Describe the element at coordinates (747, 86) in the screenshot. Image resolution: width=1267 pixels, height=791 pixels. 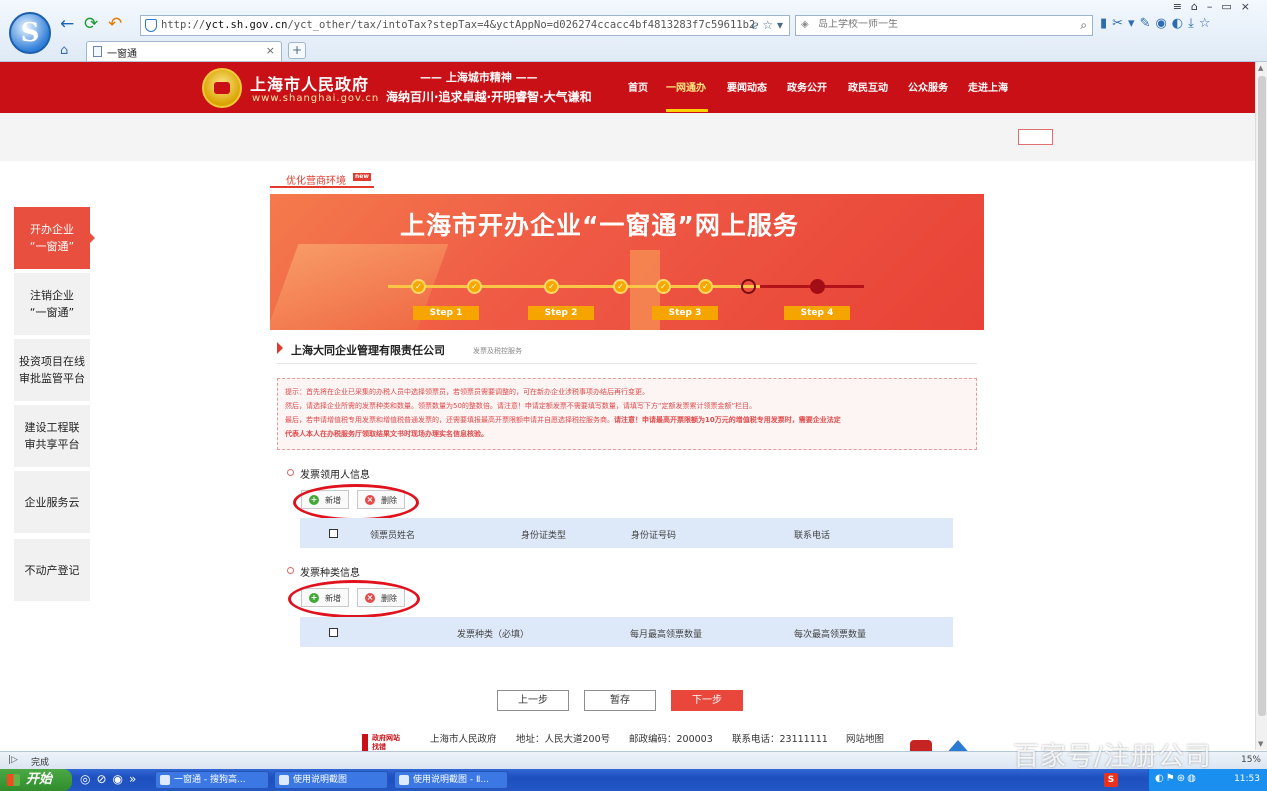
I see `nav-news: 要闻动态` at that location.